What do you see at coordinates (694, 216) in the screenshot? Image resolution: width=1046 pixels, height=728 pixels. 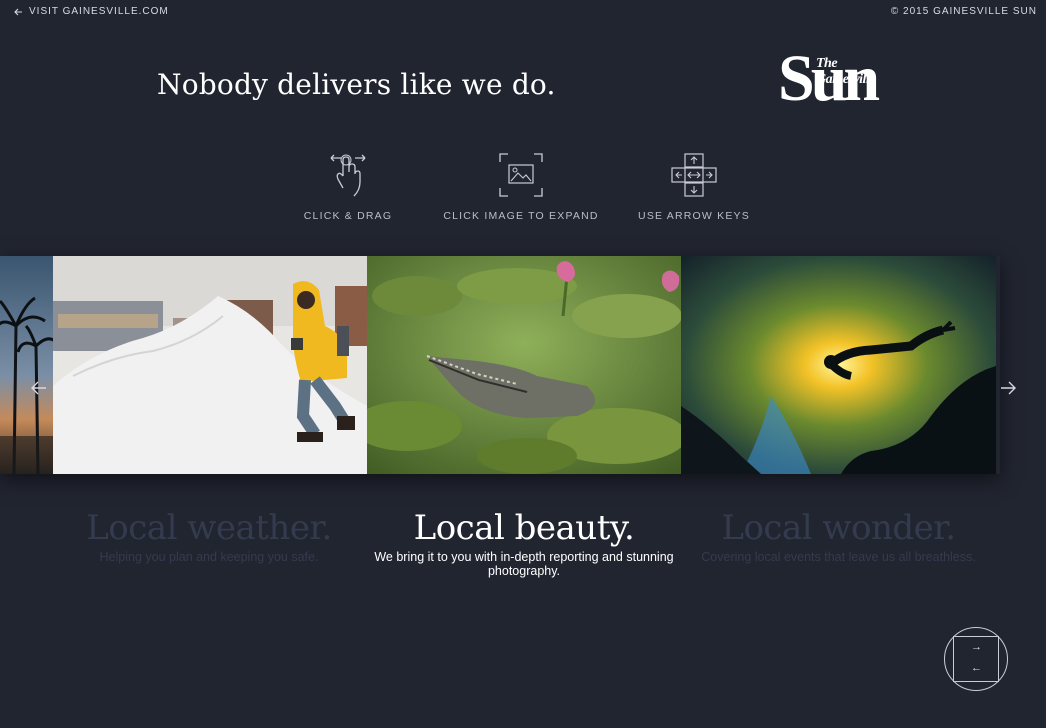 I see `hint-keys-label: USE ARROW KEYS` at bounding box center [694, 216].